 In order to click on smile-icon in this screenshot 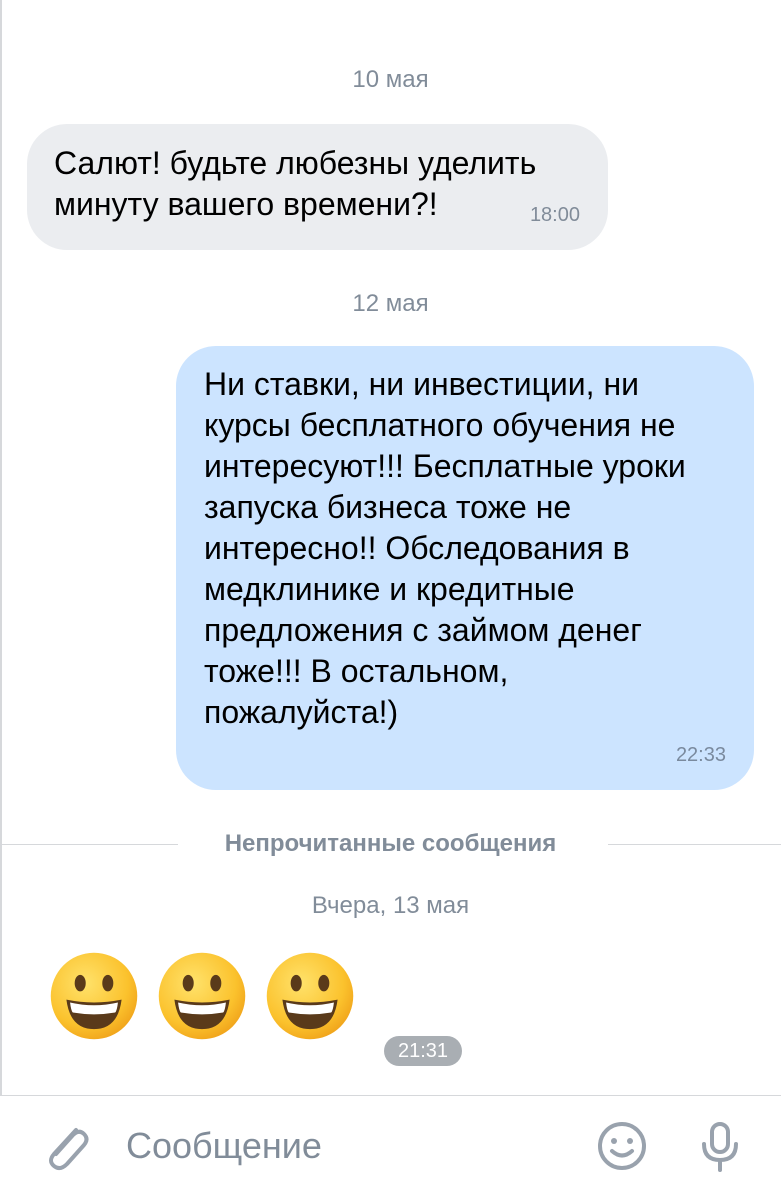, I will do `click(622, 1146)`.